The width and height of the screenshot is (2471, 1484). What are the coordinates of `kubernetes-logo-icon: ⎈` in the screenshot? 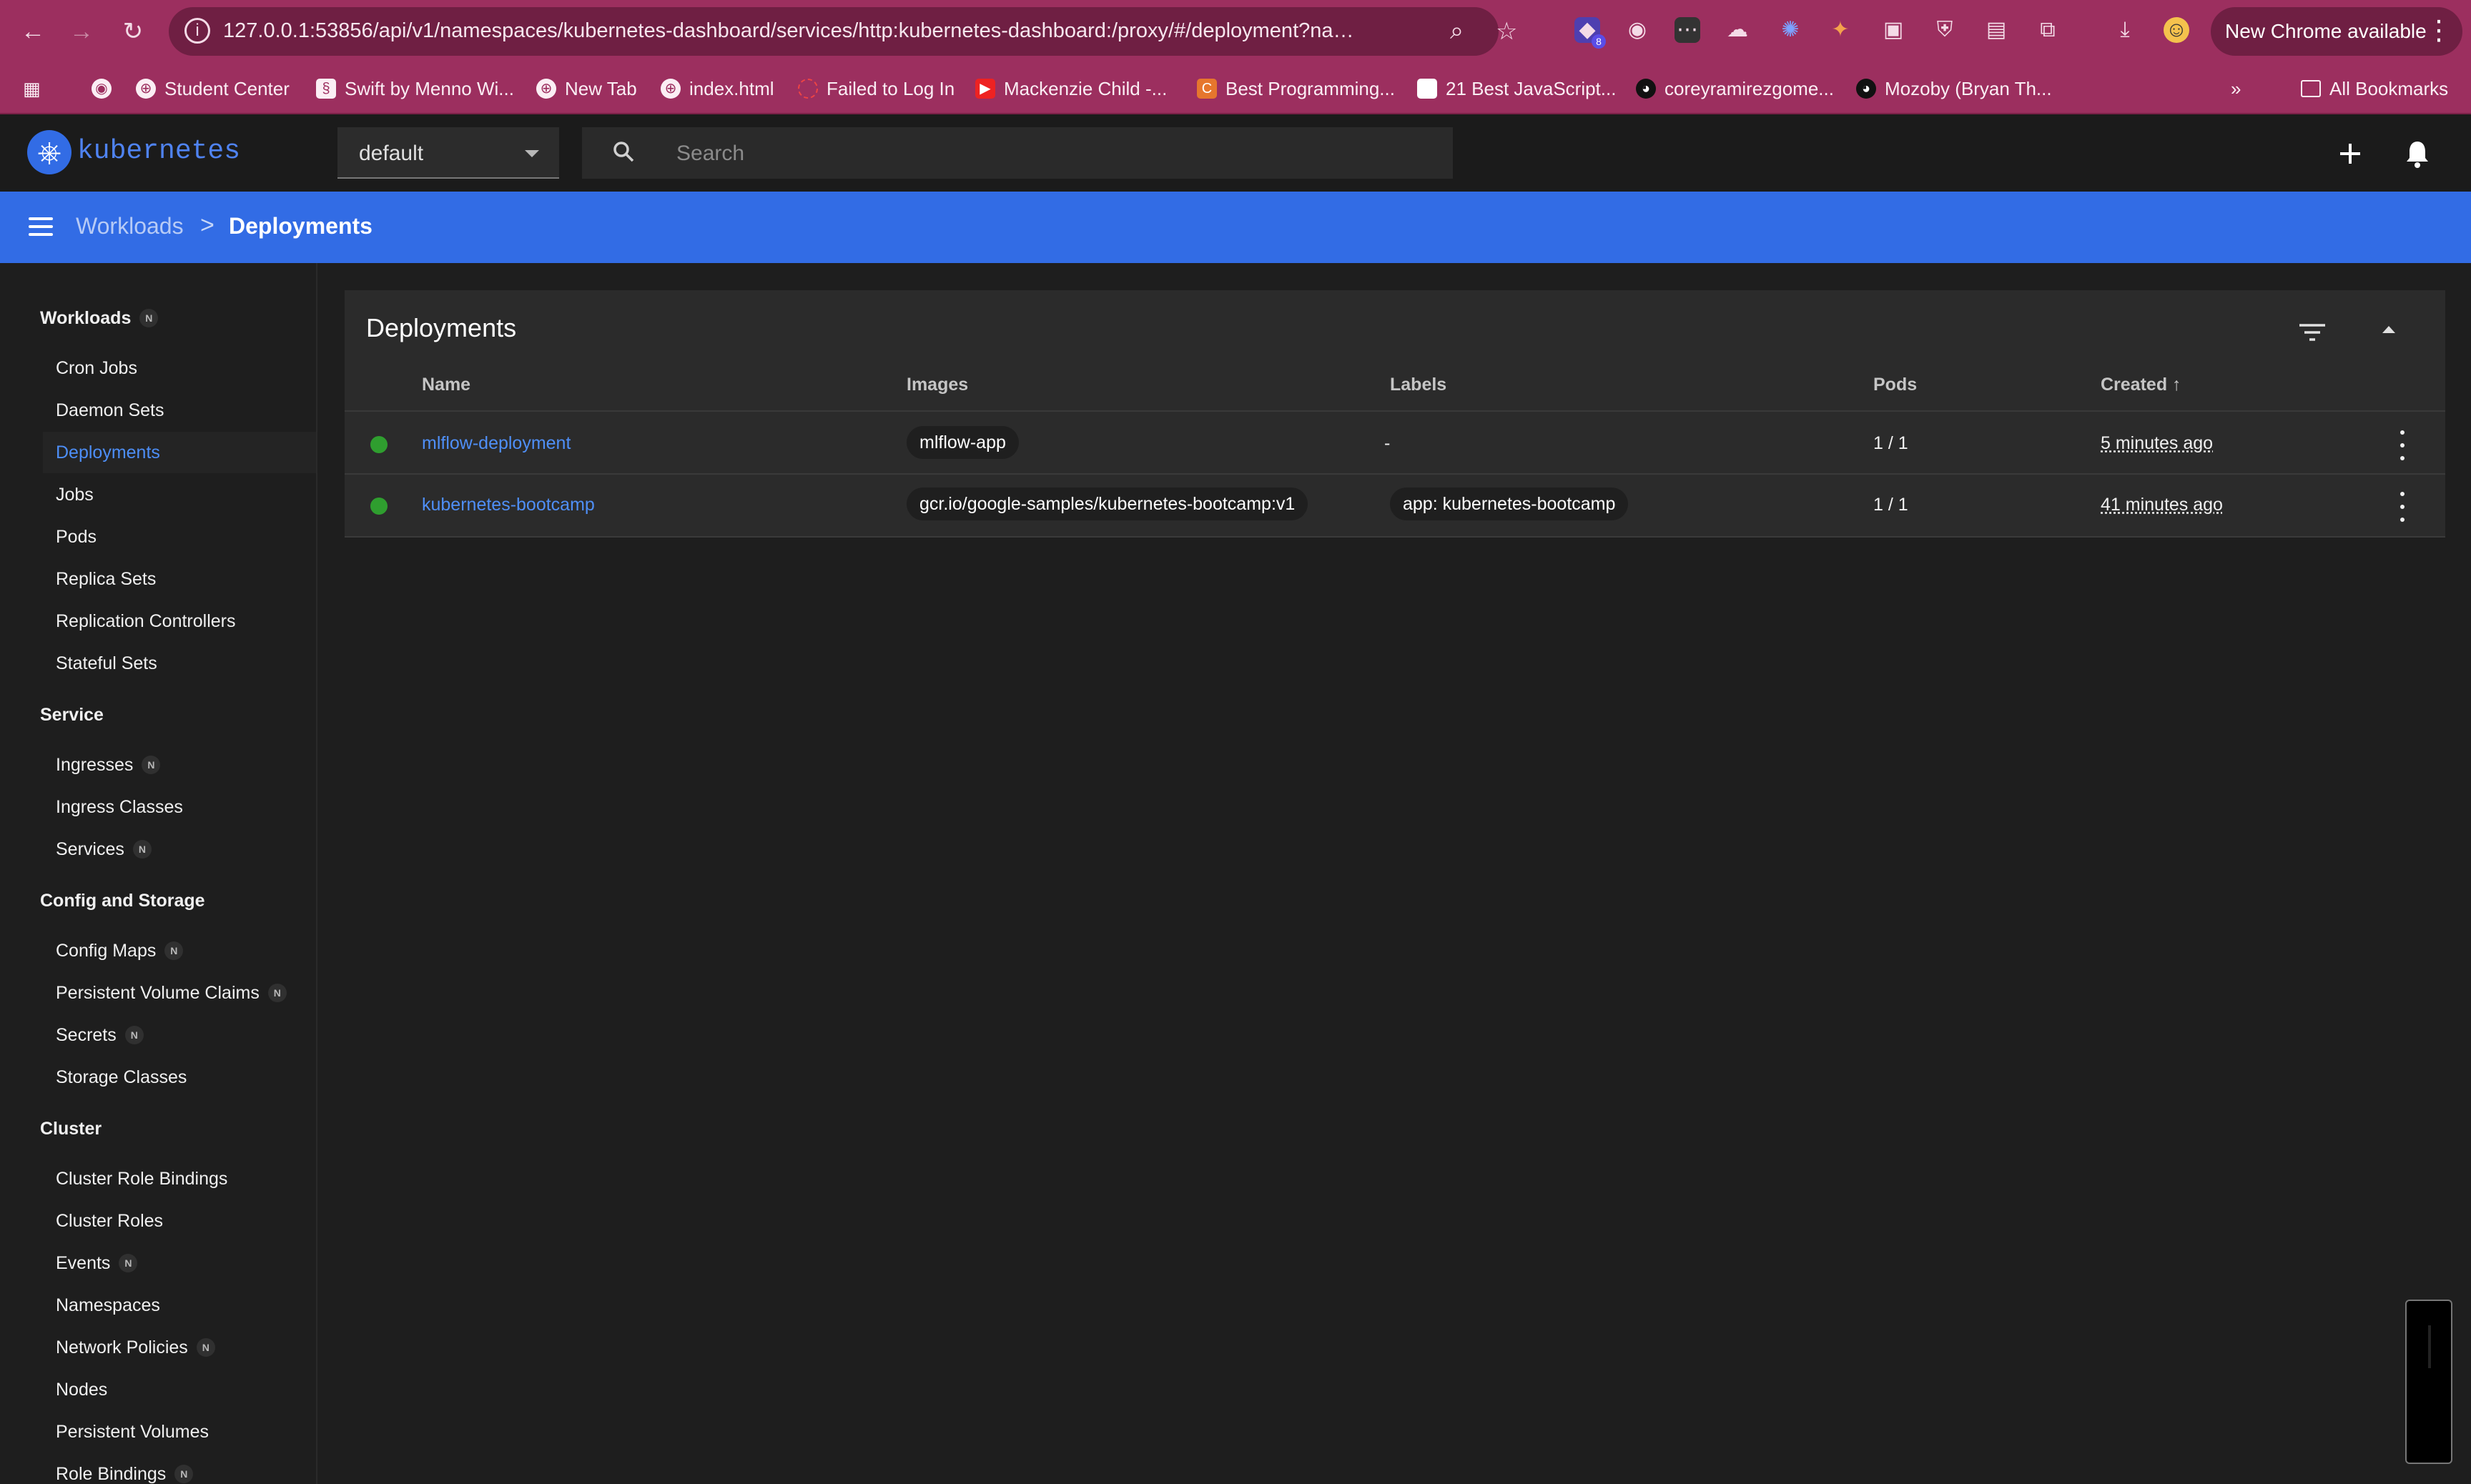 It's located at (49, 152).